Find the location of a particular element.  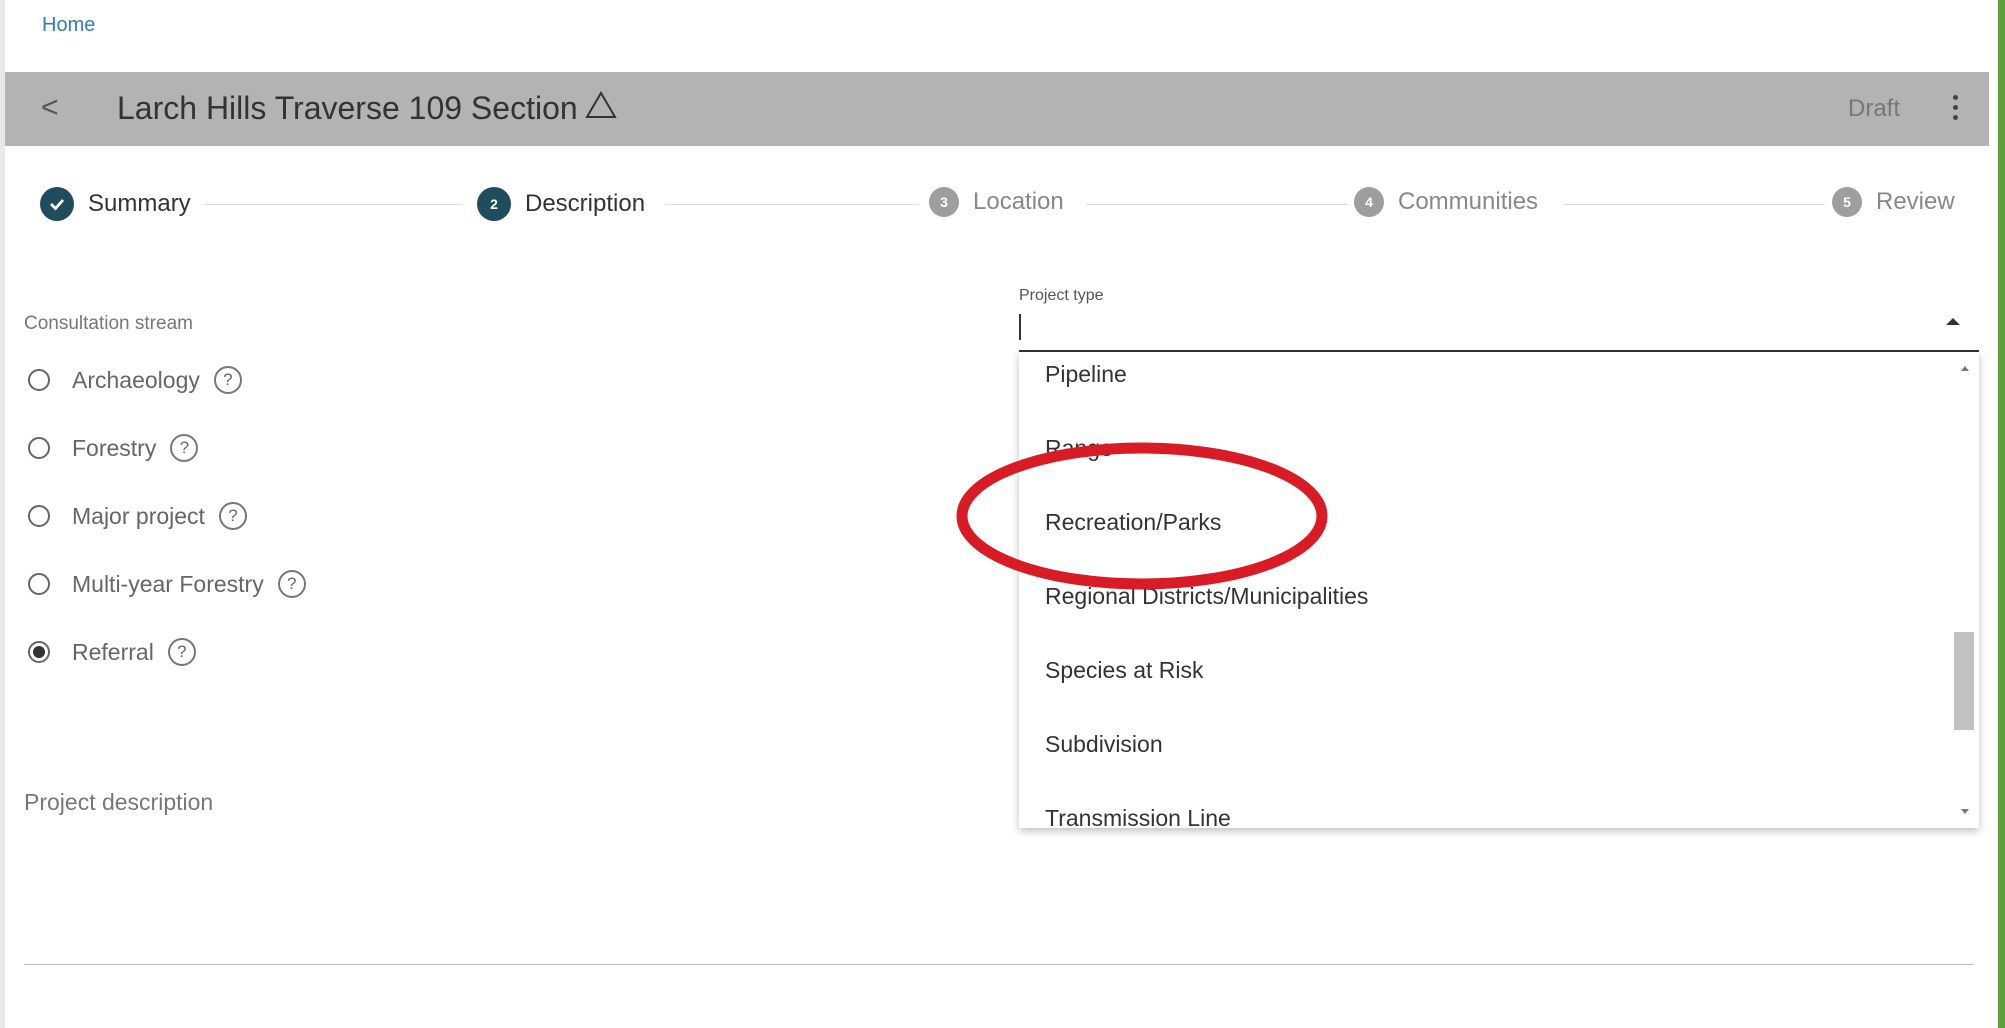

back-chevron-icon: < is located at coordinates (50, 108).